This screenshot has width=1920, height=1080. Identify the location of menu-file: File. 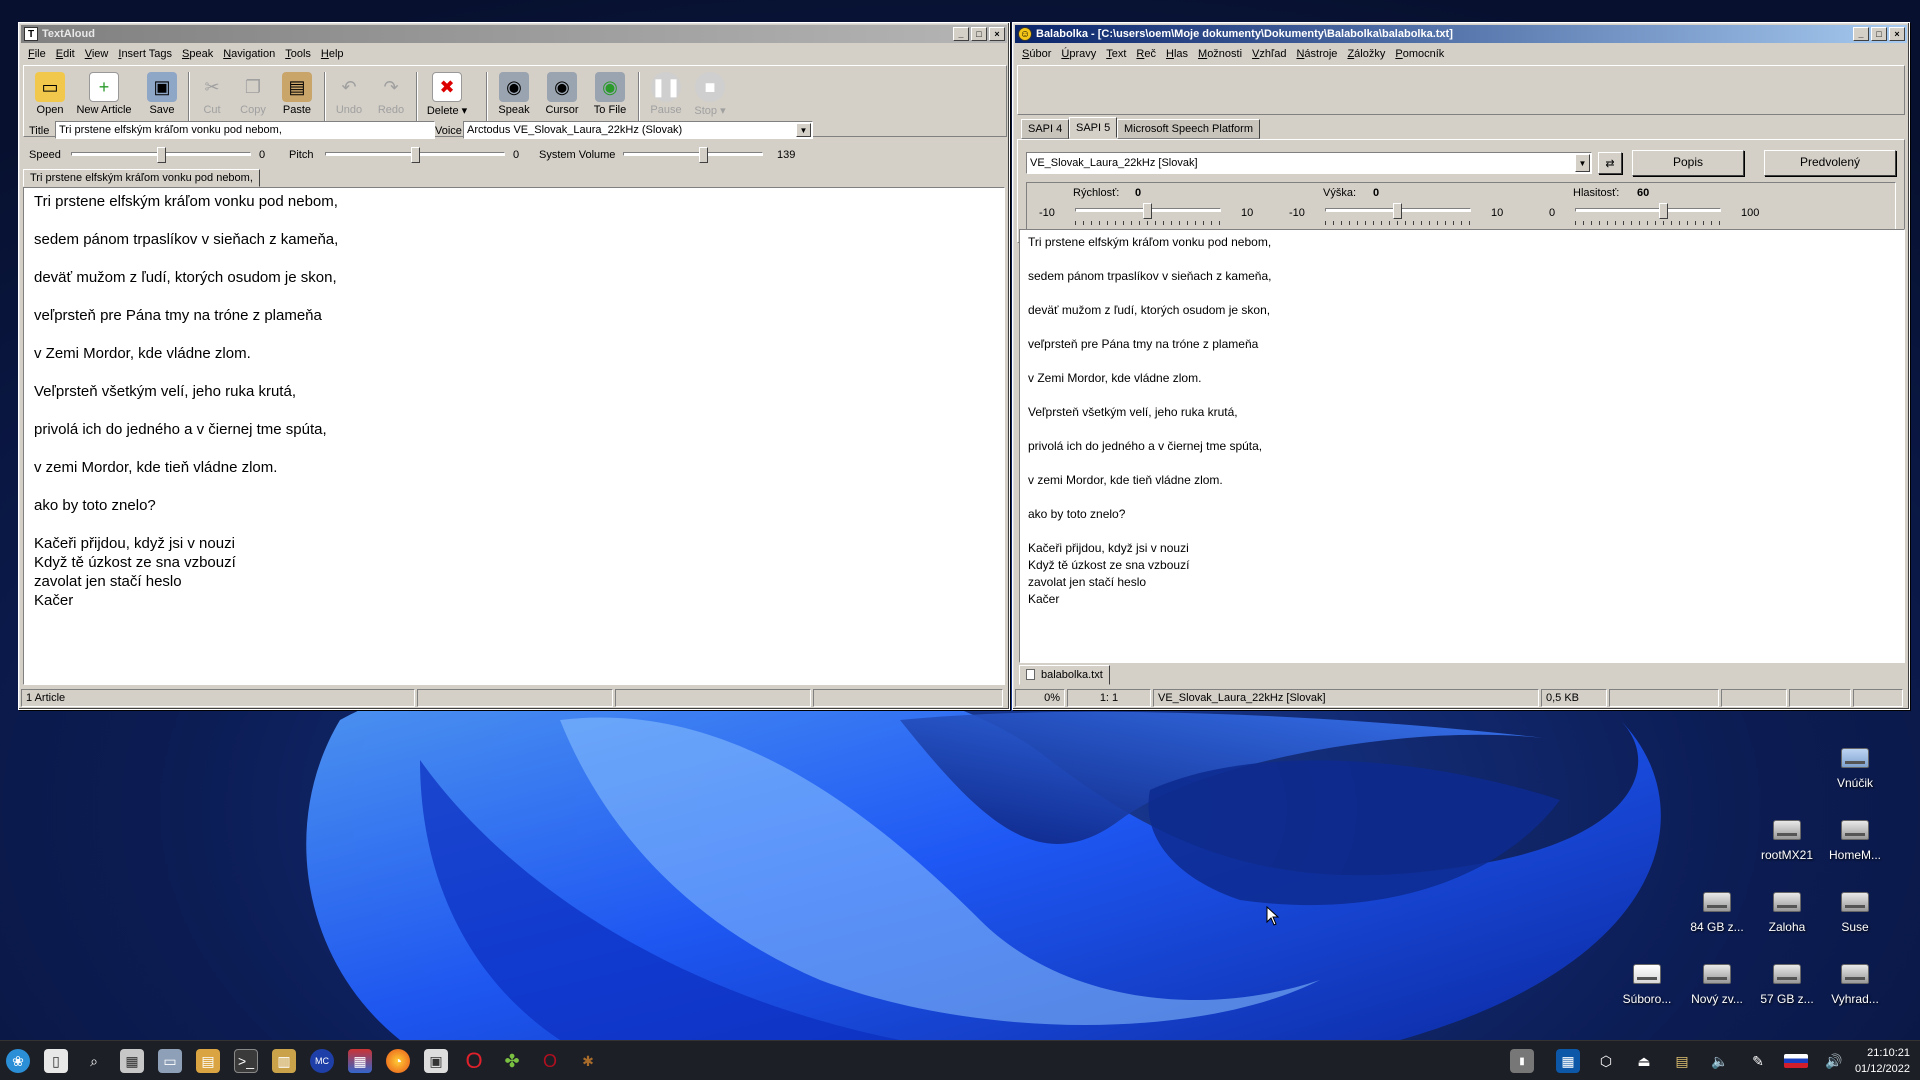
(37, 54).